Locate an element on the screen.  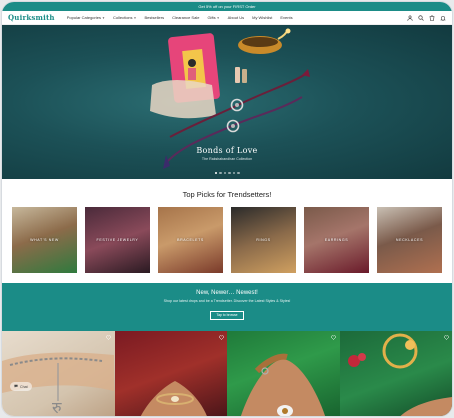
hero-title: Bonds of Love is located at coordinates (227, 150).